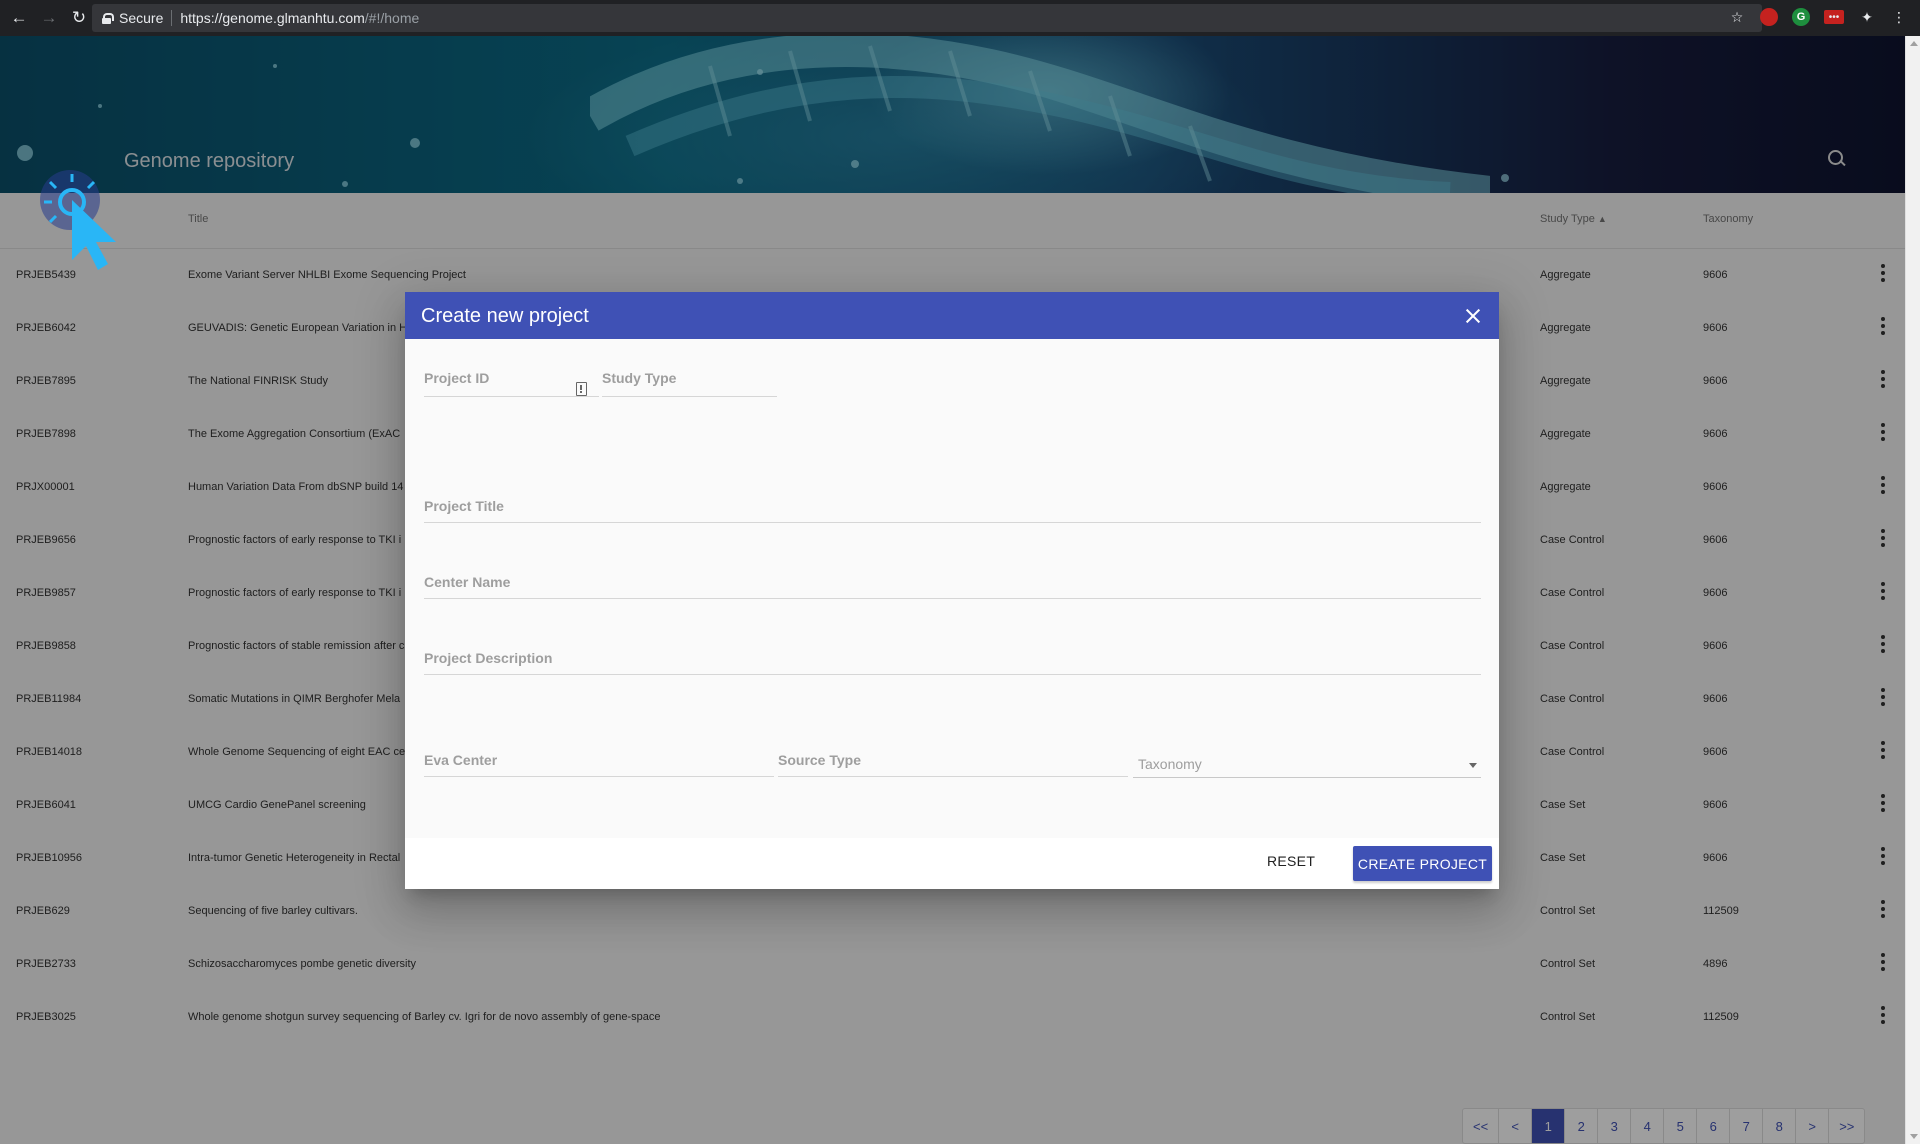 This screenshot has height=1144, width=1920. I want to click on center-name-input, so click(952, 586).